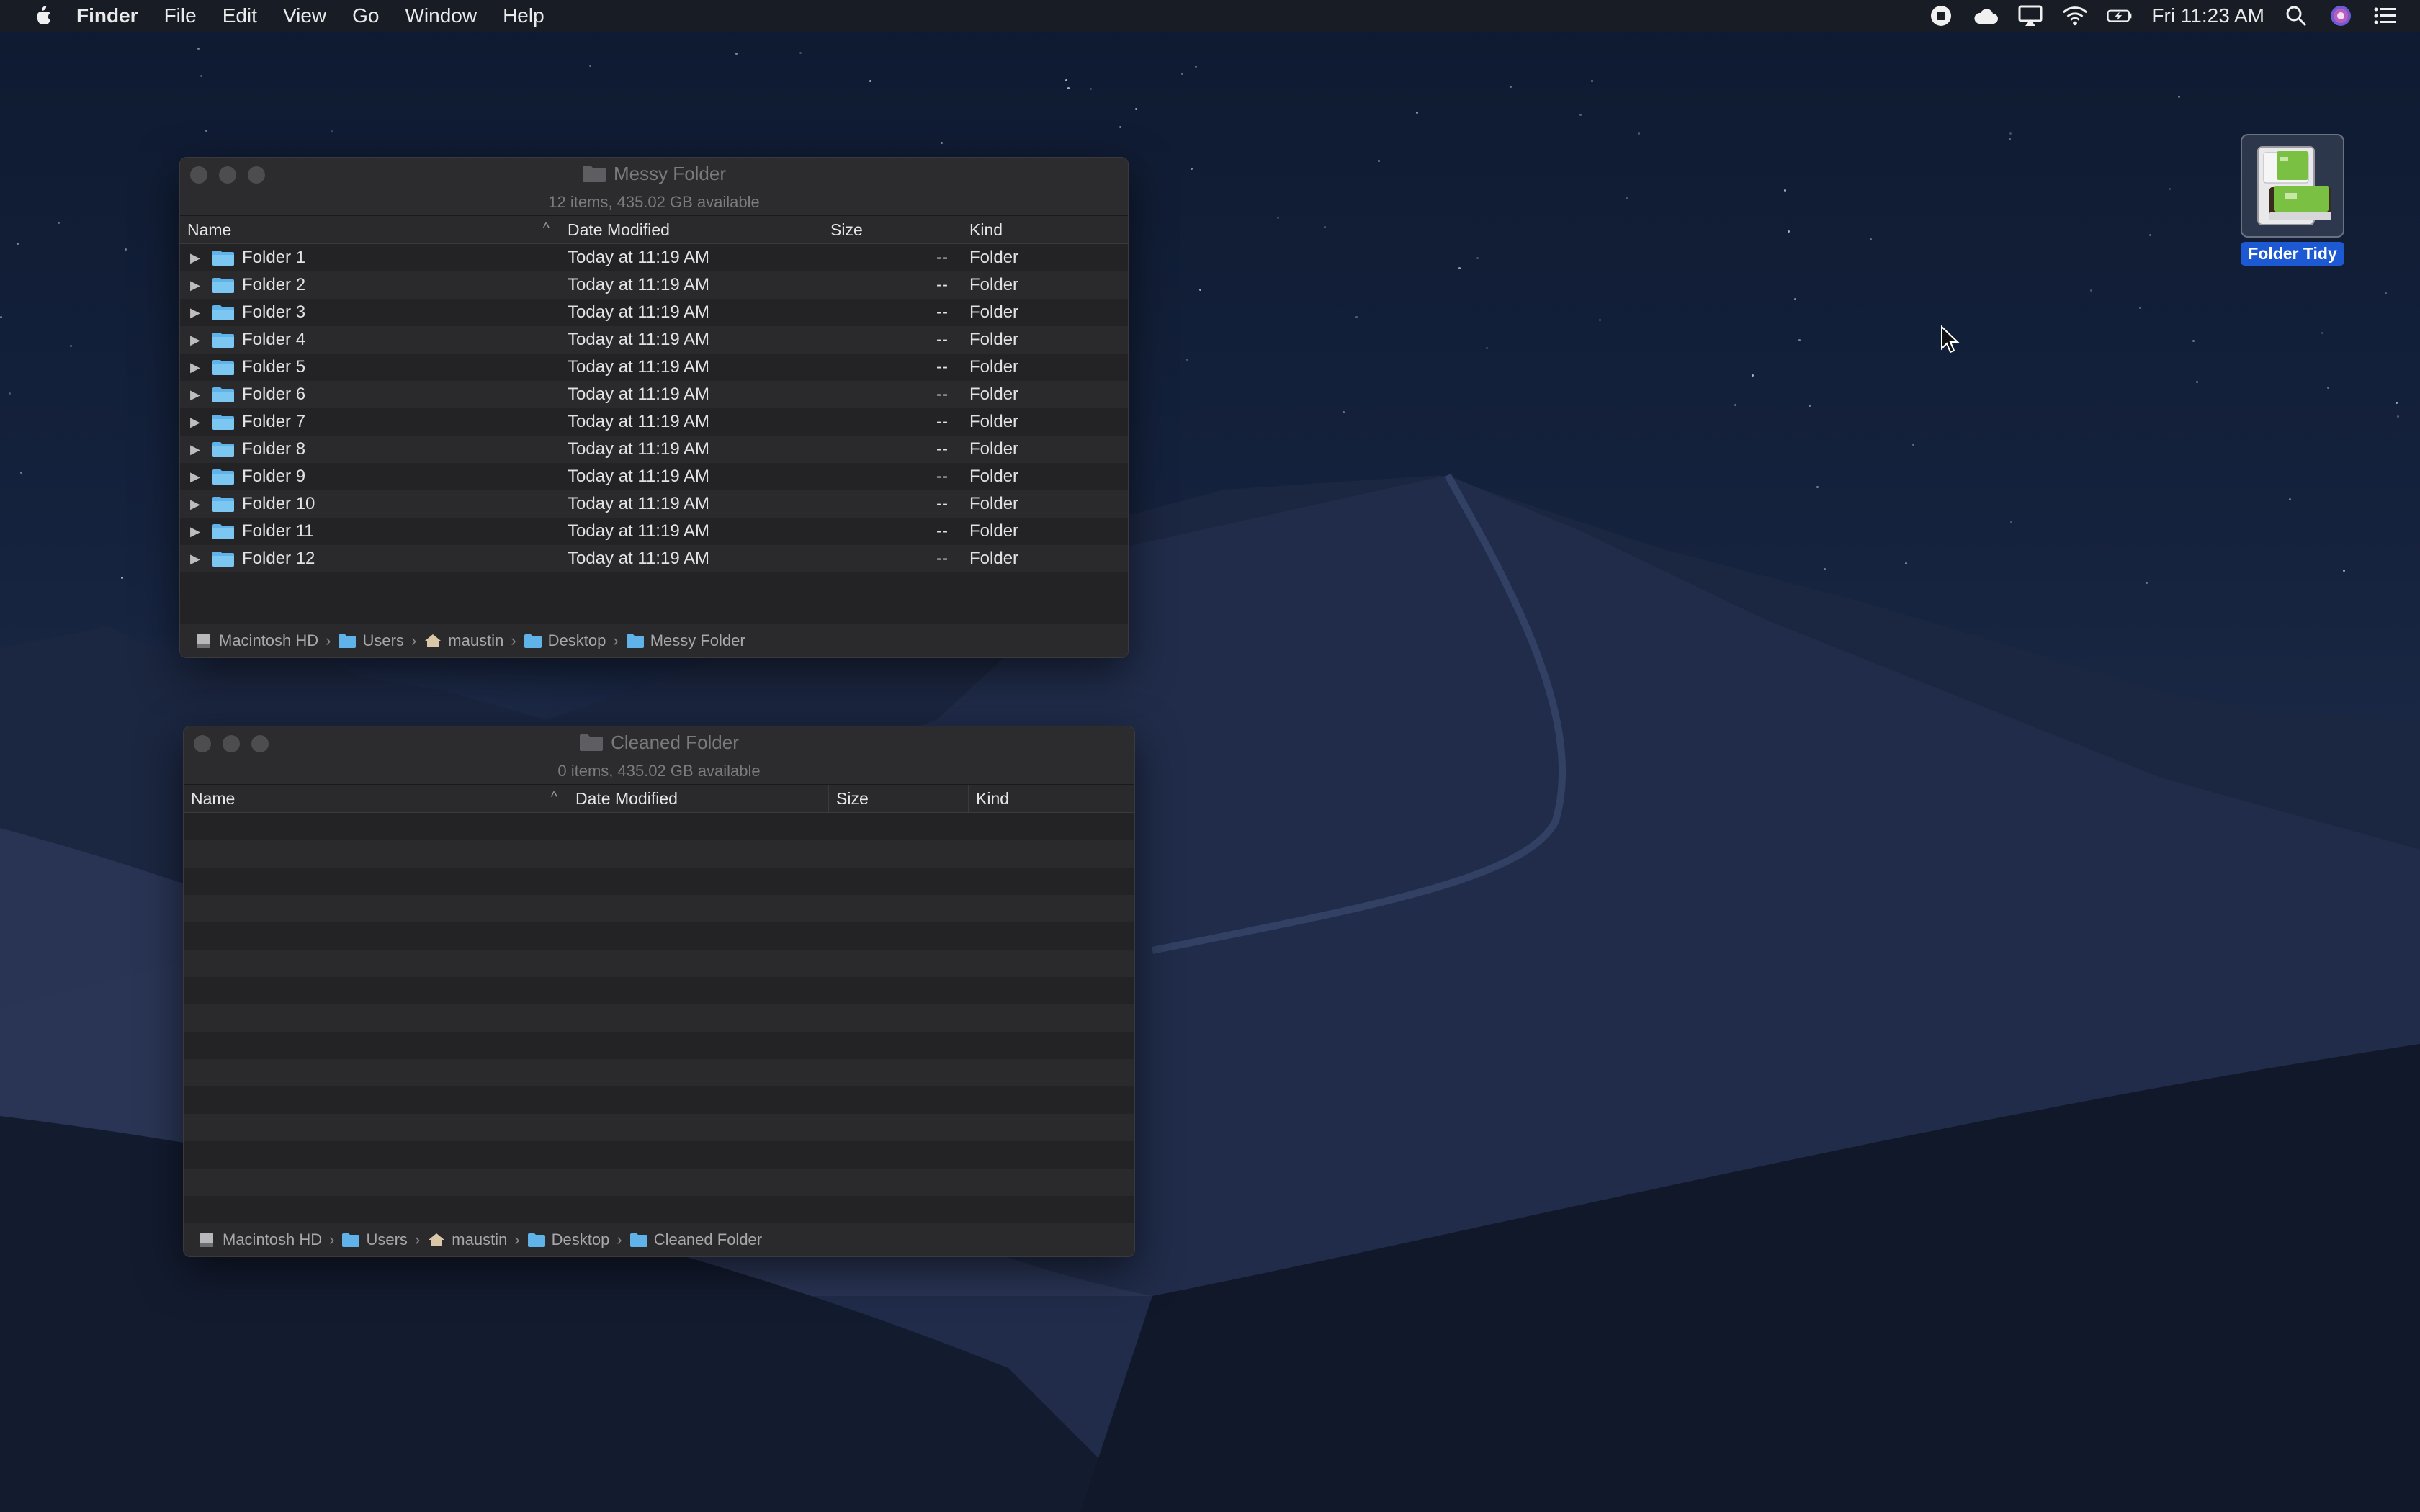 The width and height of the screenshot is (2420, 1512). Describe the element at coordinates (304, 15) in the screenshot. I see `menu-view: View` at that location.